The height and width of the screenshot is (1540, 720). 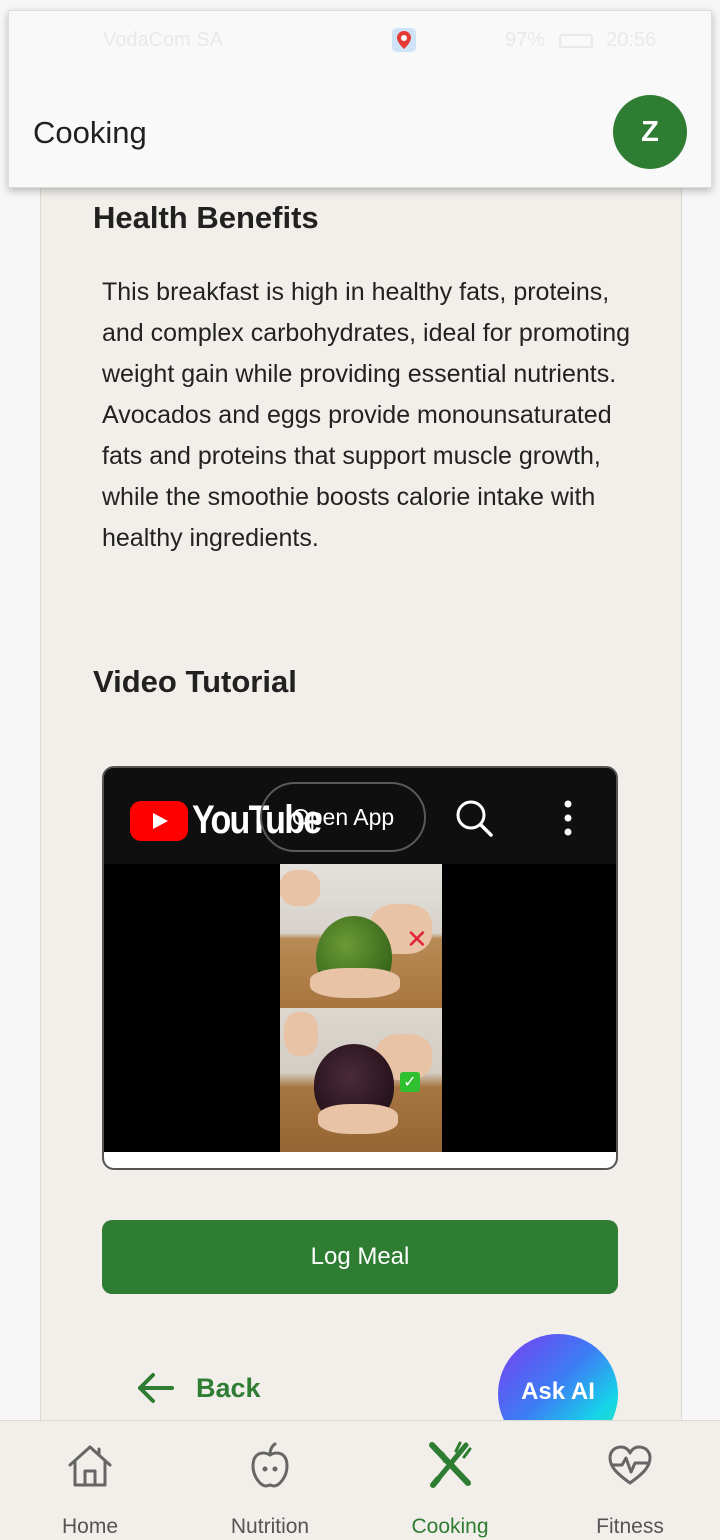 I want to click on back-button: Back, so click(x=198, y=1388).